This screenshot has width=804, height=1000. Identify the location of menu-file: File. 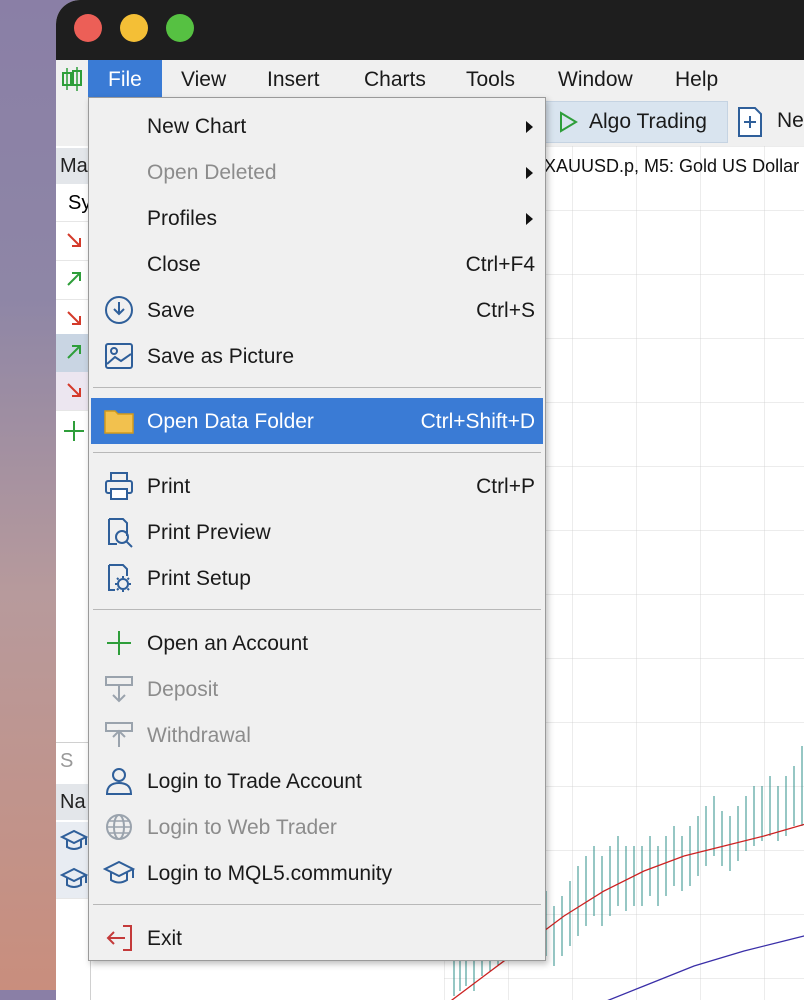
(125, 79).